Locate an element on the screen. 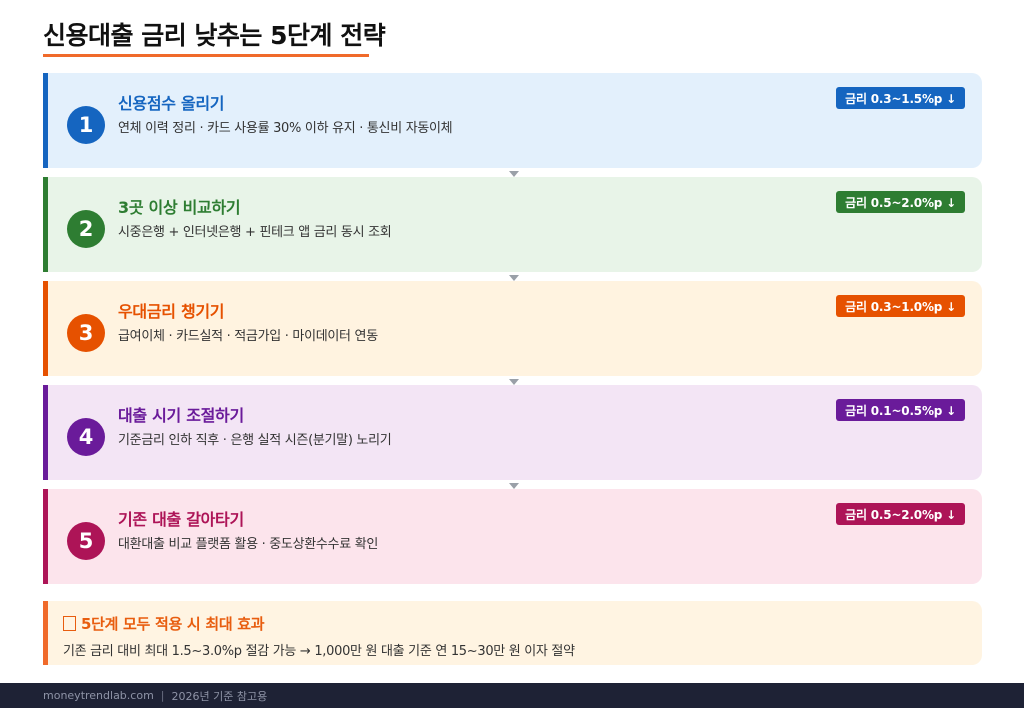  rate-reduction-badge: 금리 0.1~0.5%p ↓ is located at coordinates (900, 410).